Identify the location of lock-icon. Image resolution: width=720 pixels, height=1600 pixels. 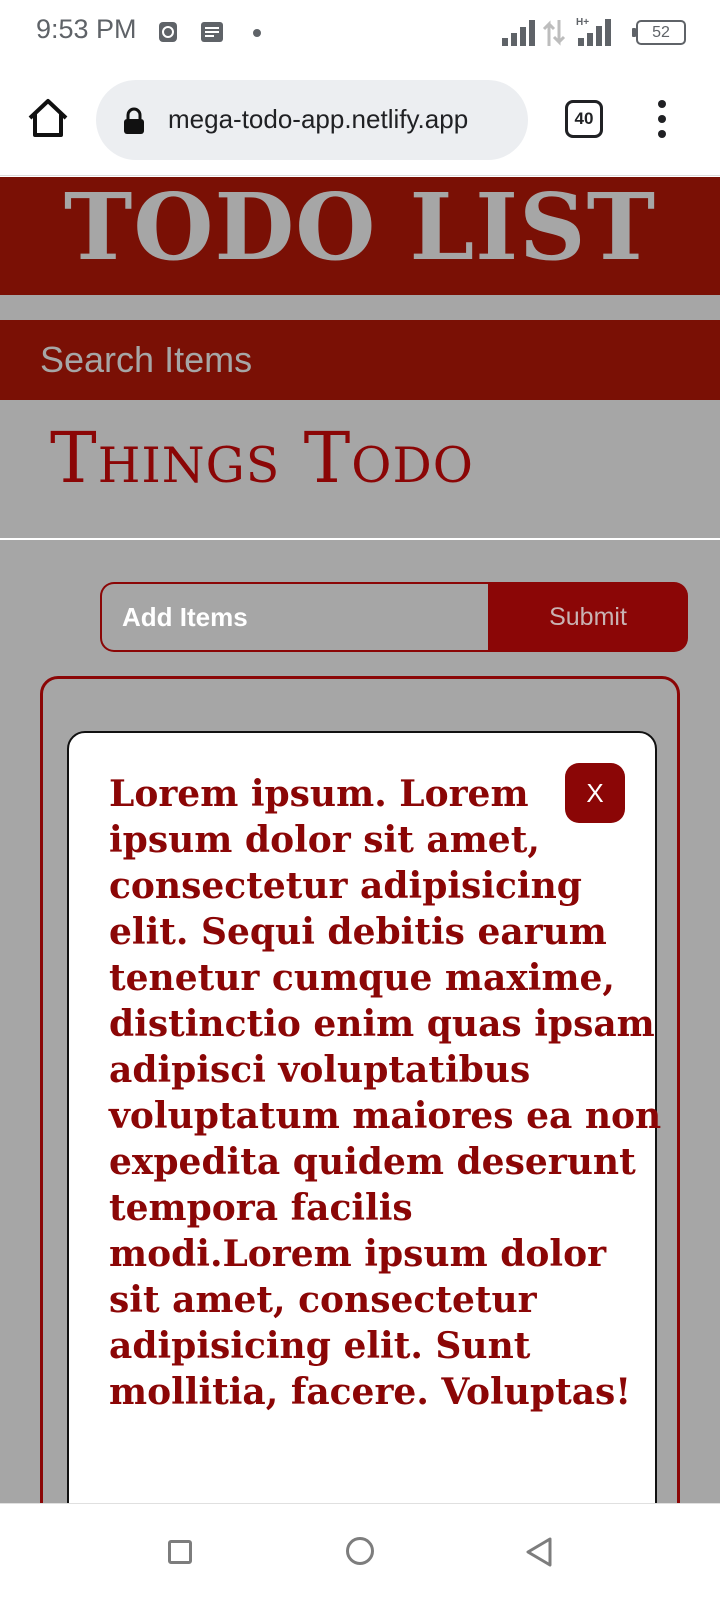
(134, 120).